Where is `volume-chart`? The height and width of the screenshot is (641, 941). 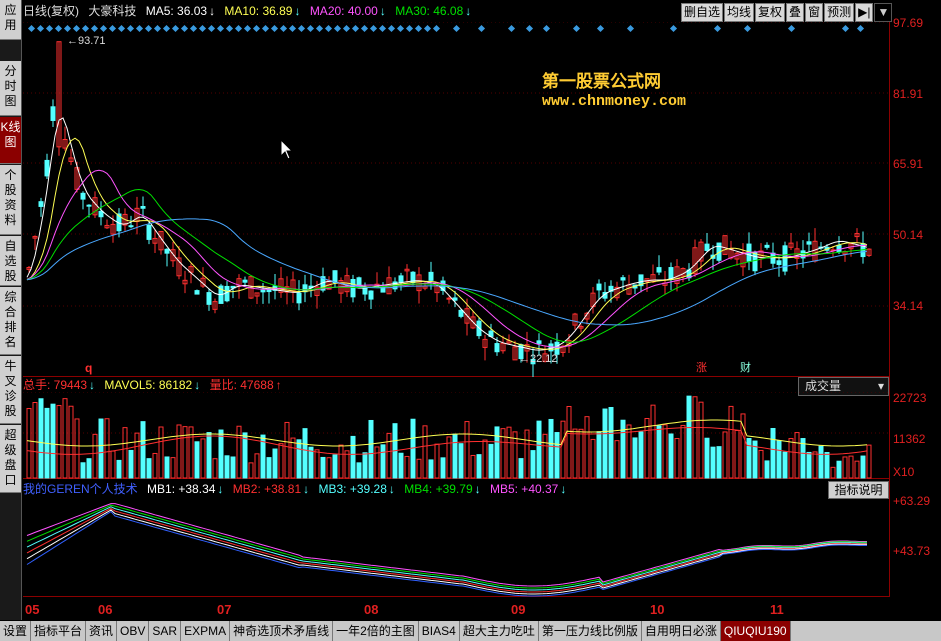
volume-chart is located at coordinates (456, 435).